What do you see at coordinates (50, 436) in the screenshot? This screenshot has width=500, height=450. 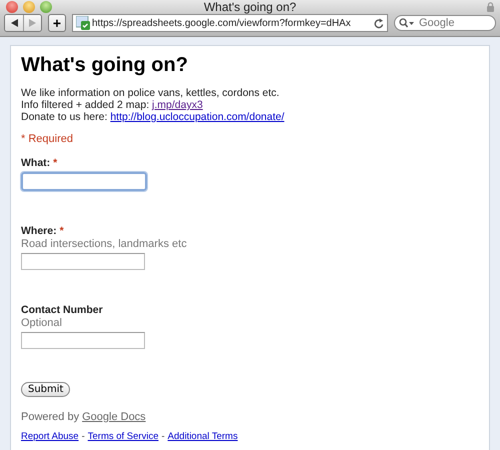 I see `footer-link: Report Abuse` at bounding box center [50, 436].